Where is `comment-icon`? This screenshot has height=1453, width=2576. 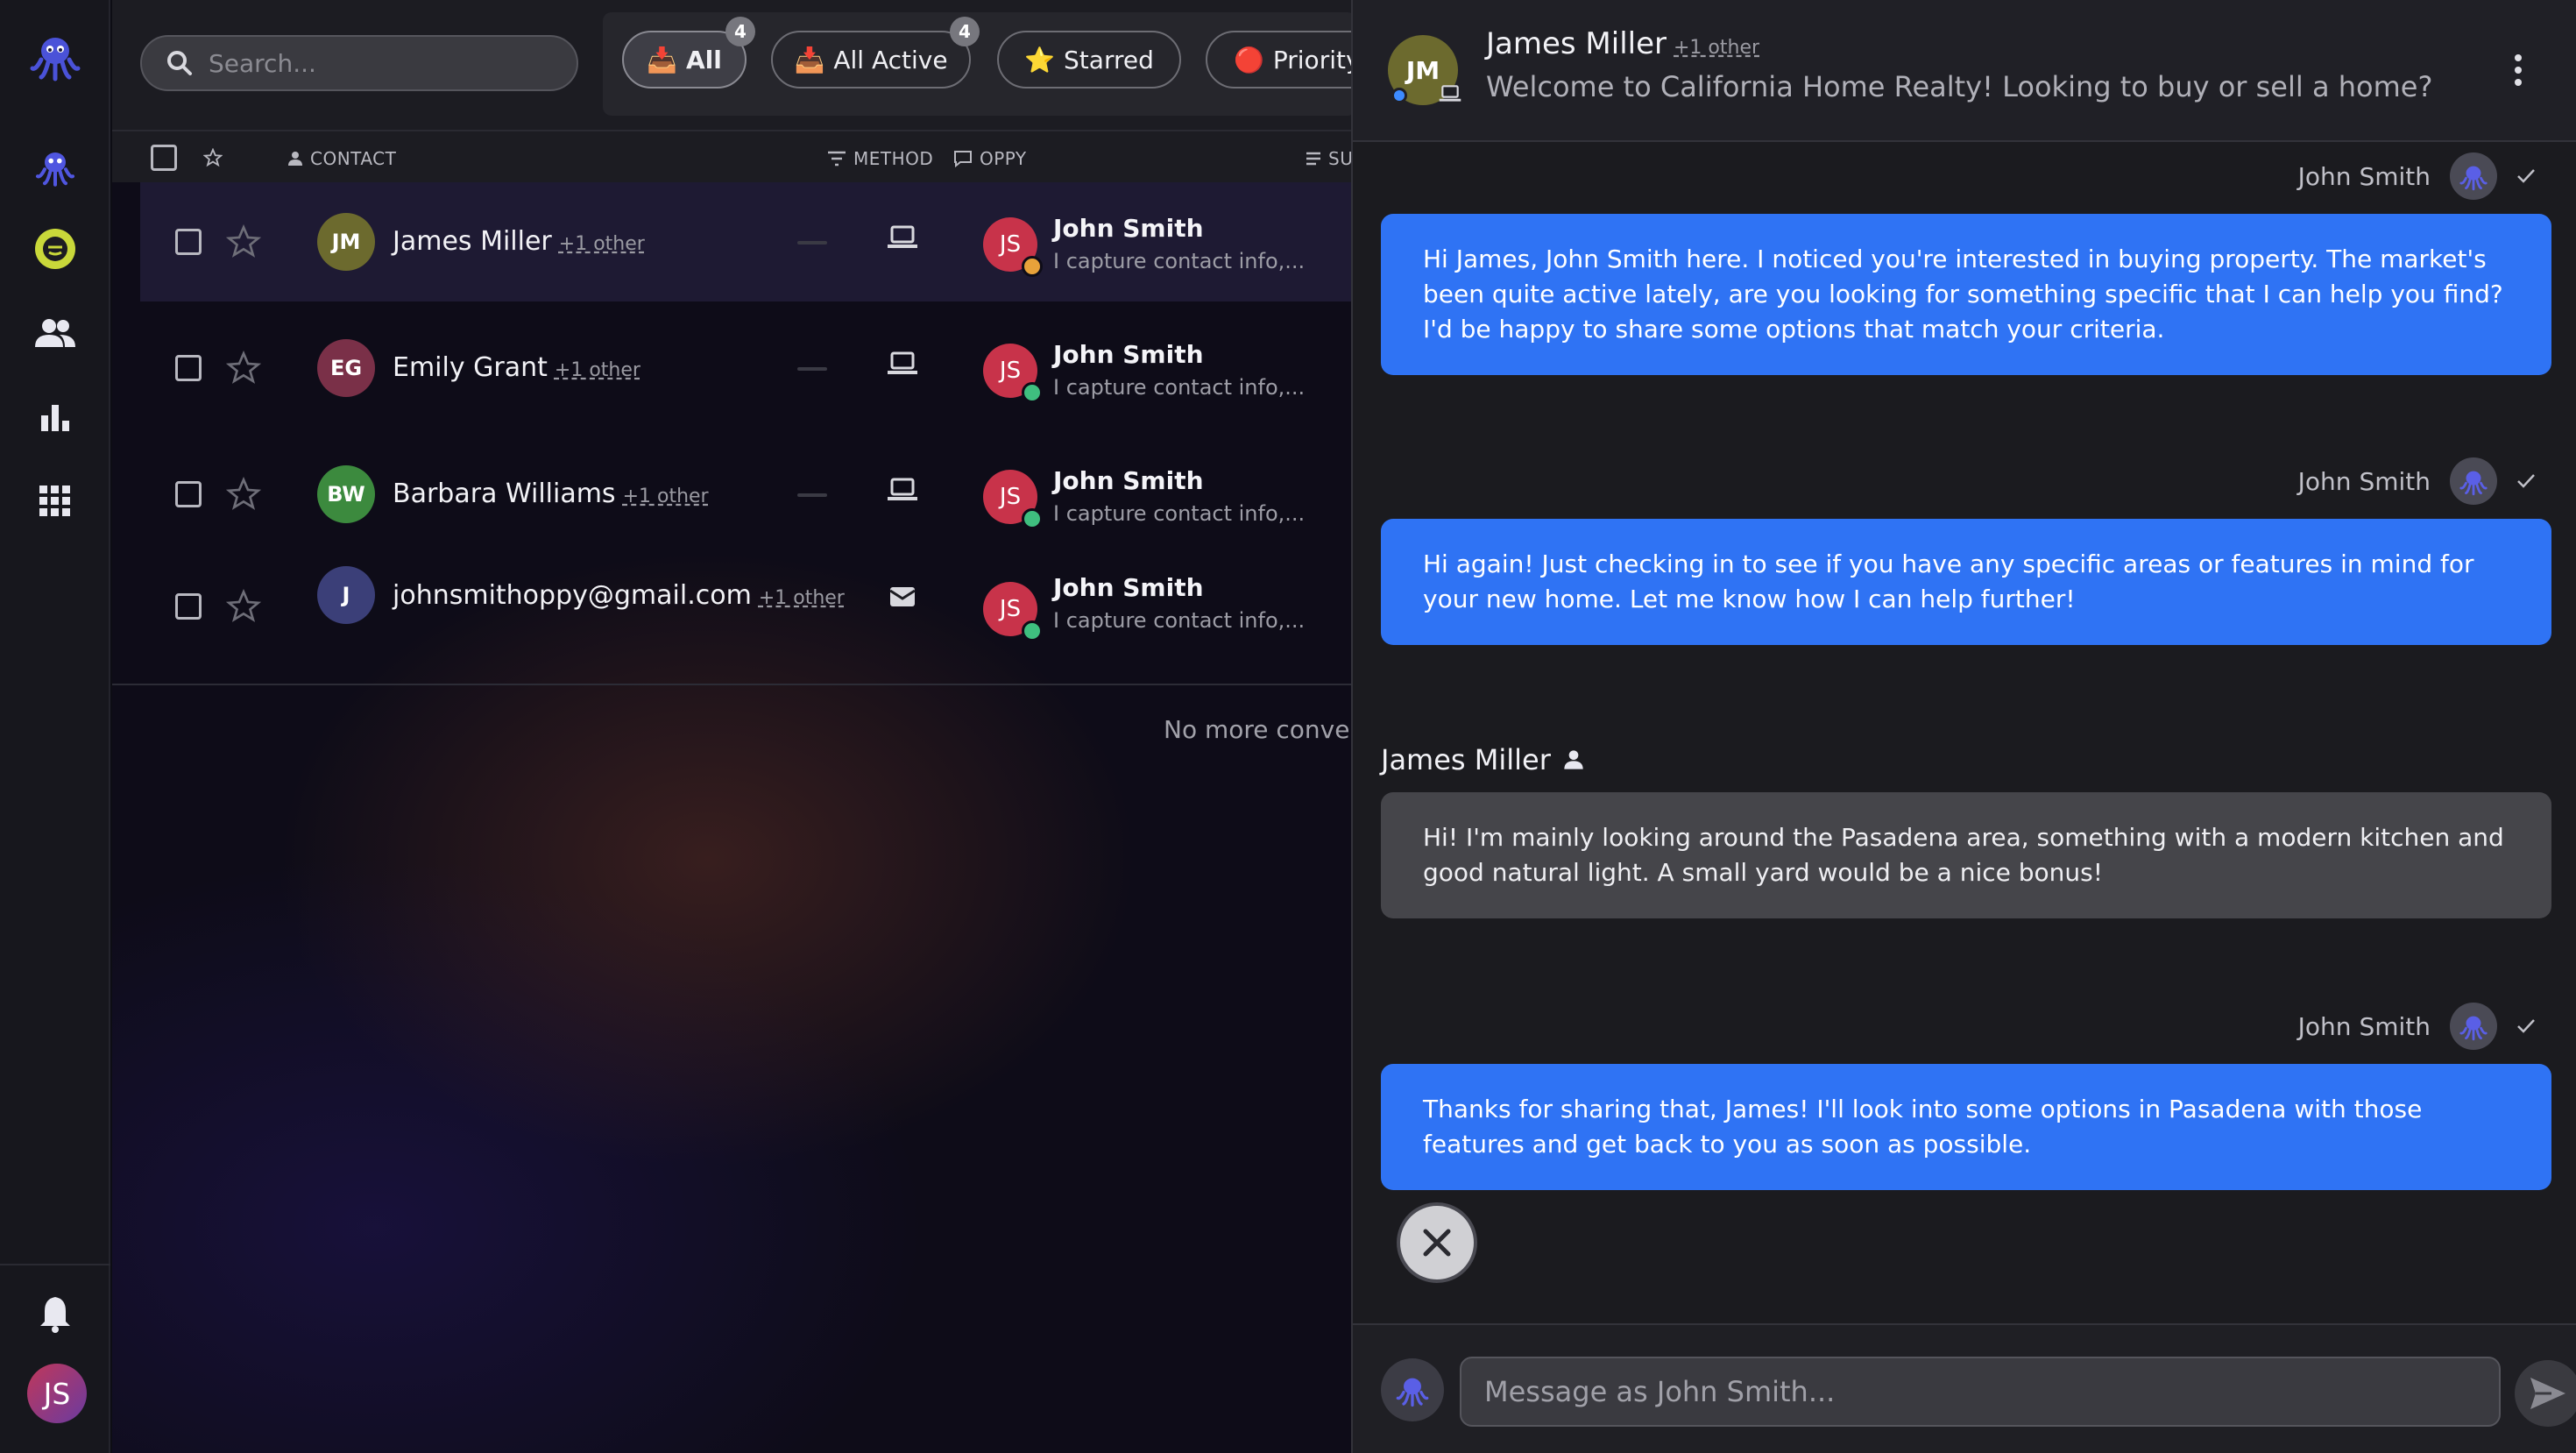
comment-icon is located at coordinates (963, 159).